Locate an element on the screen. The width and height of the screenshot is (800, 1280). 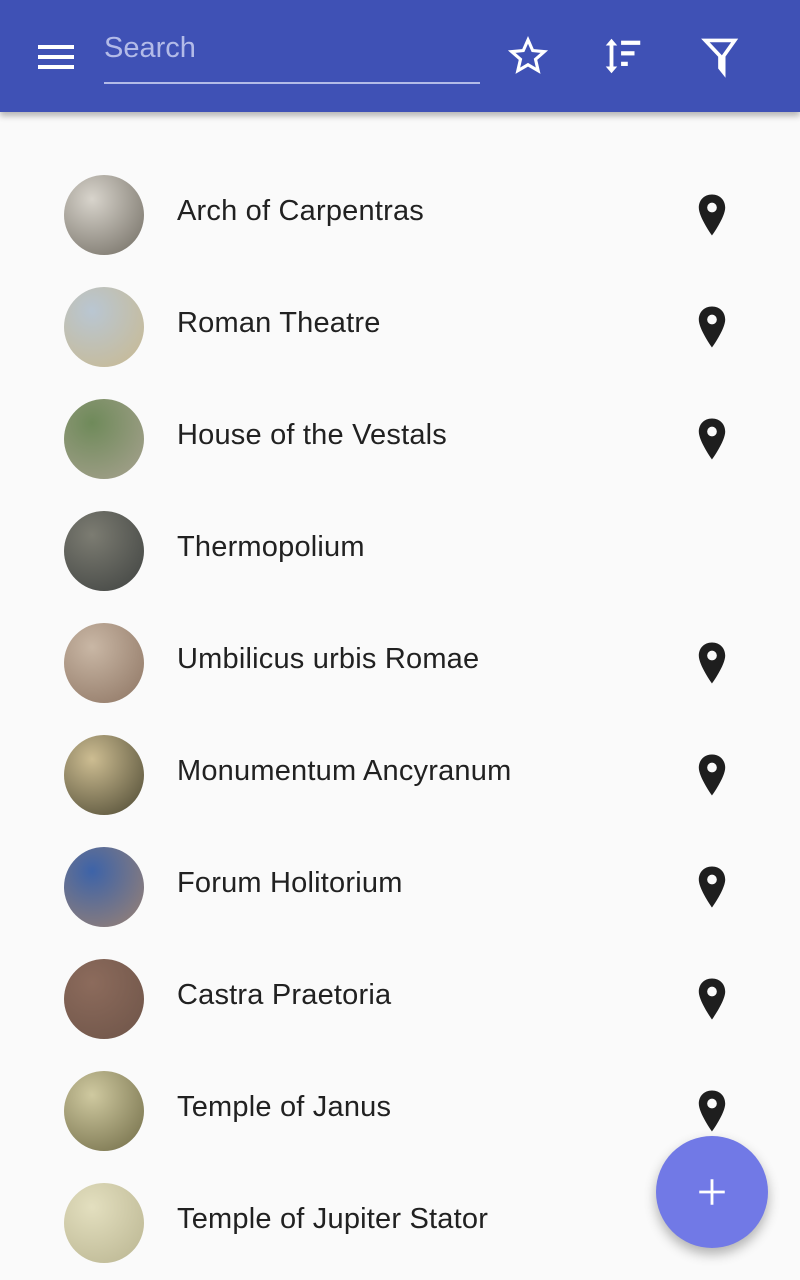
place-name: Roman Theatre is located at coordinates (279, 323).